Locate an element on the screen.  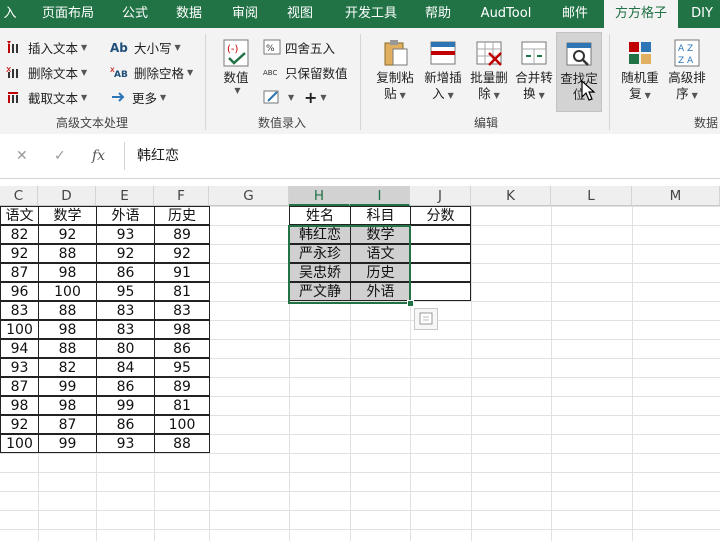
round-button: % 四舍五入 is located at coordinates (299, 47).